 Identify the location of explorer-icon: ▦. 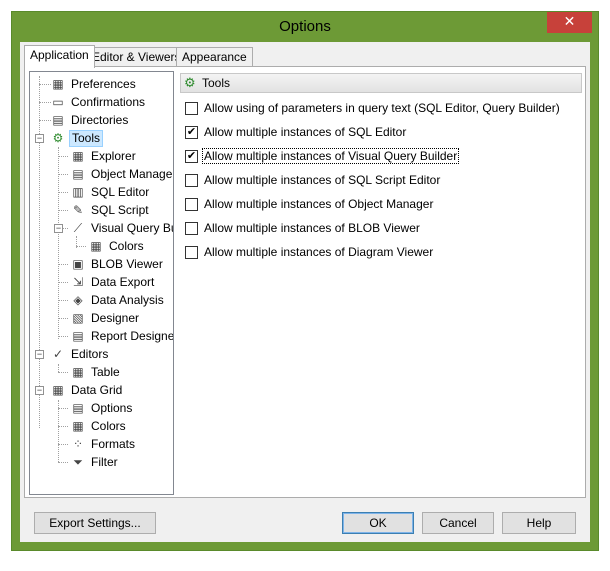
(78, 156).